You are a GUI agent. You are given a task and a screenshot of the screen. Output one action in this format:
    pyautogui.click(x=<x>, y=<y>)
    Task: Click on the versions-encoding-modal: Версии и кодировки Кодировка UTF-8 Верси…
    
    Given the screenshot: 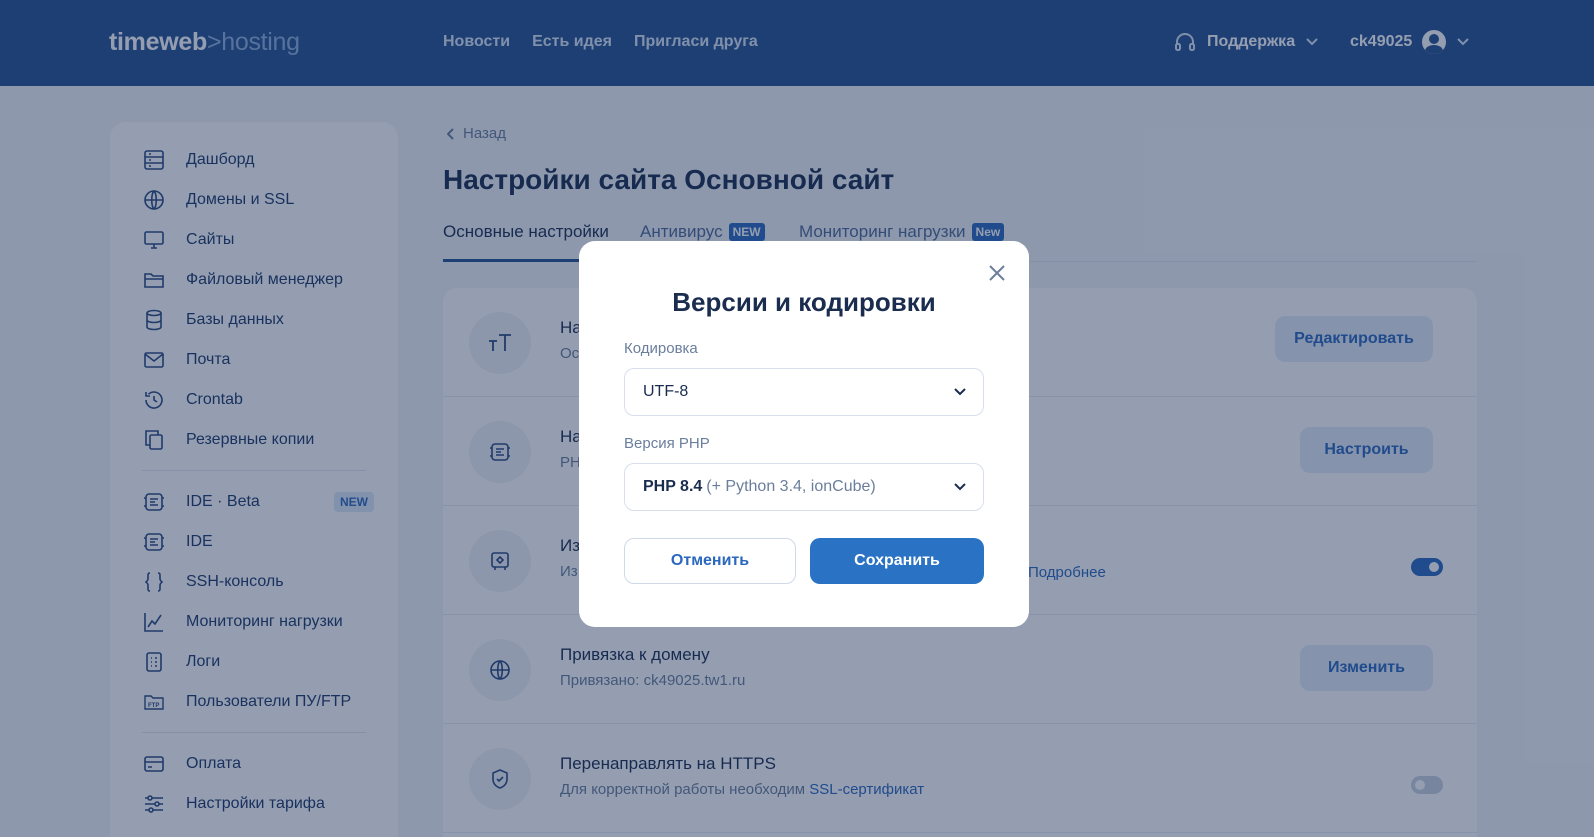 What is the action you would take?
    pyautogui.click(x=804, y=434)
    